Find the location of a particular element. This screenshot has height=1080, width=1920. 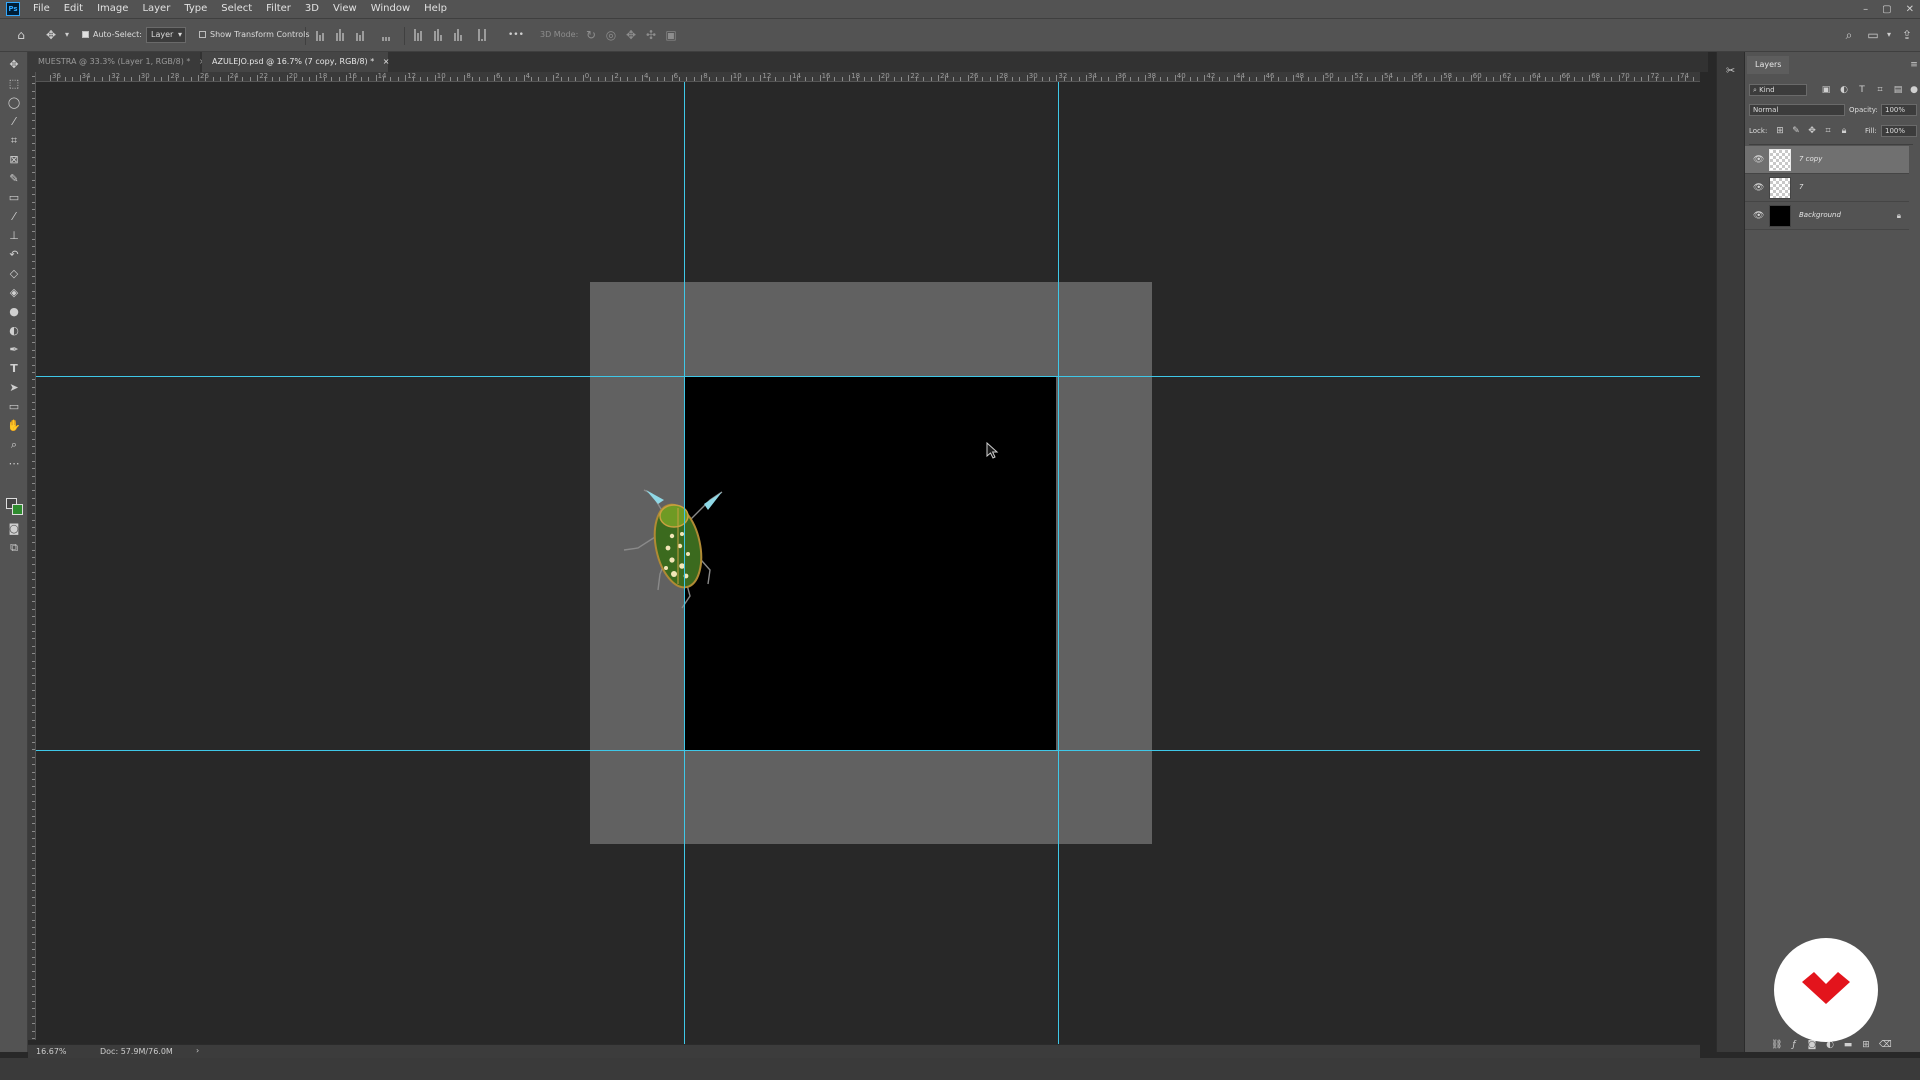

lock-all-icon: 🔒︎ is located at coordinates (1844, 131).